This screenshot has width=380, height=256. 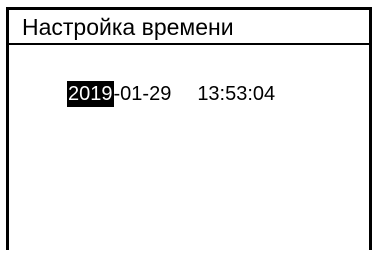 What do you see at coordinates (143, 94) in the screenshot?
I see `month-day-field: -01-29` at bounding box center [143, 94].